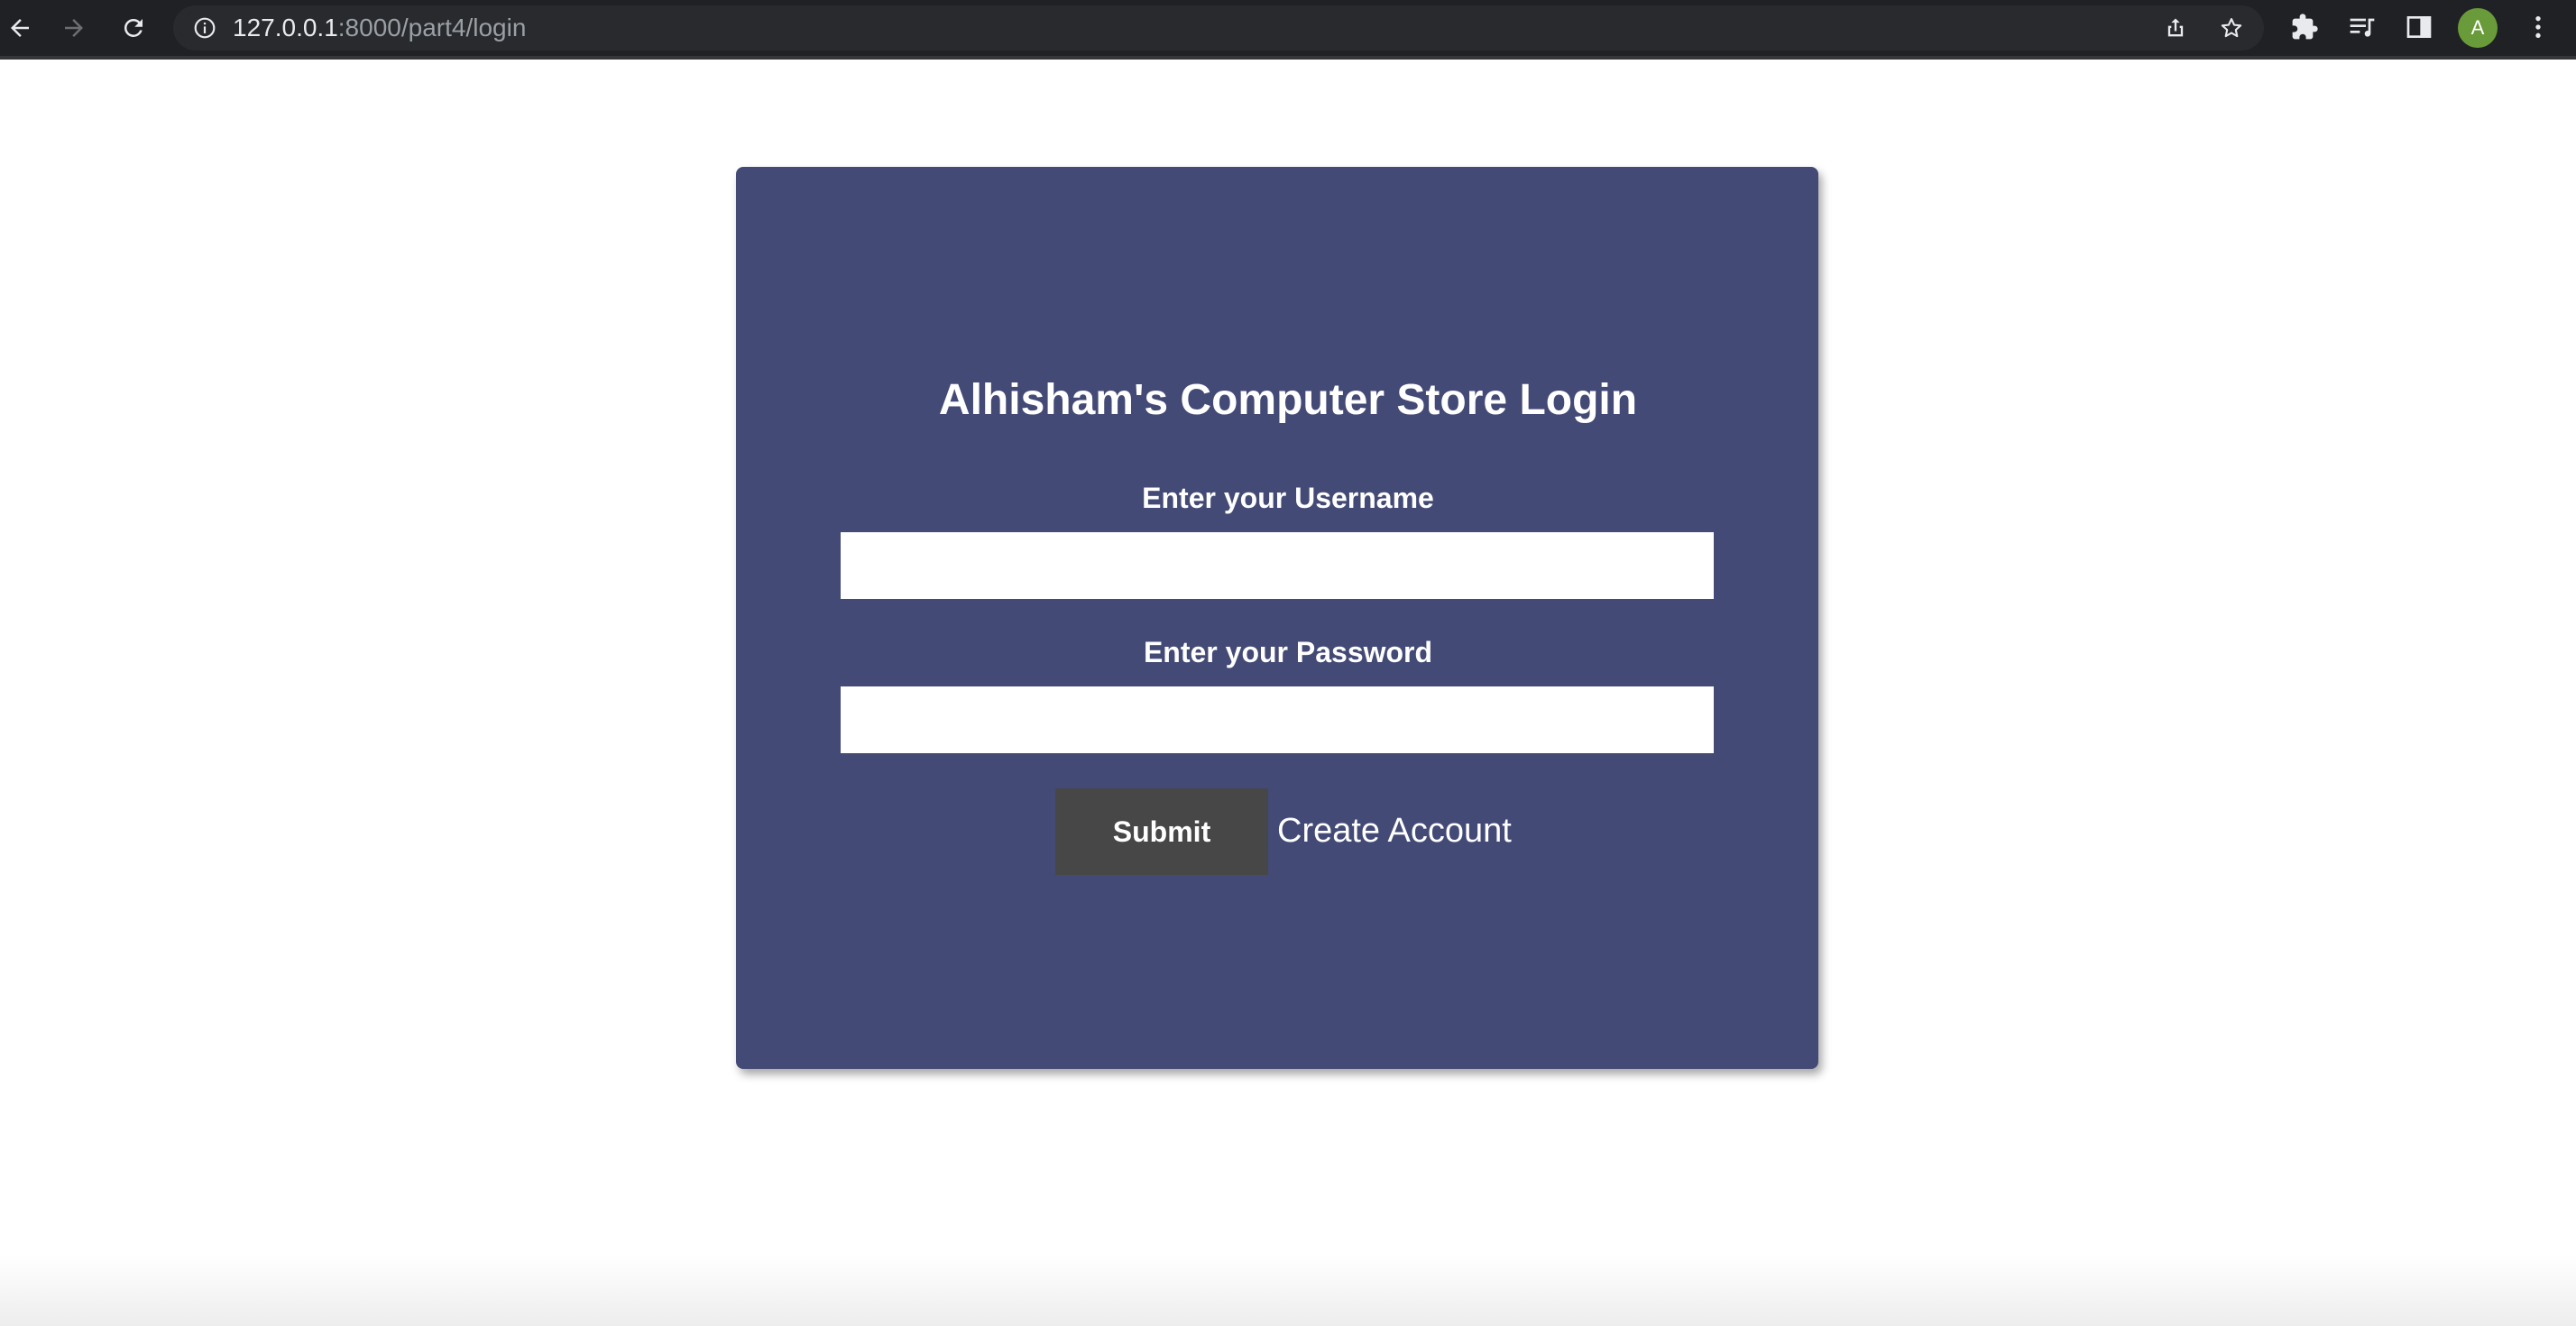  I want to click on back-button, so click(20, 28).